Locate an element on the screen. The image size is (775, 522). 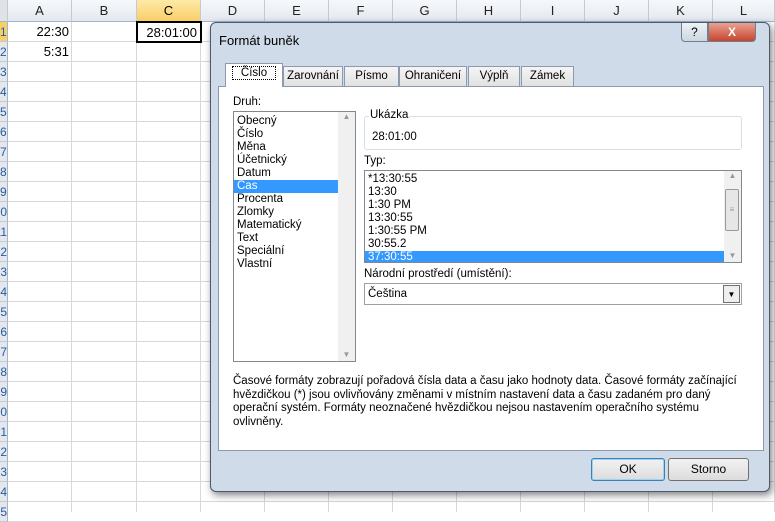
tab-label: Zarovnání is located at coordinates (313, 76).